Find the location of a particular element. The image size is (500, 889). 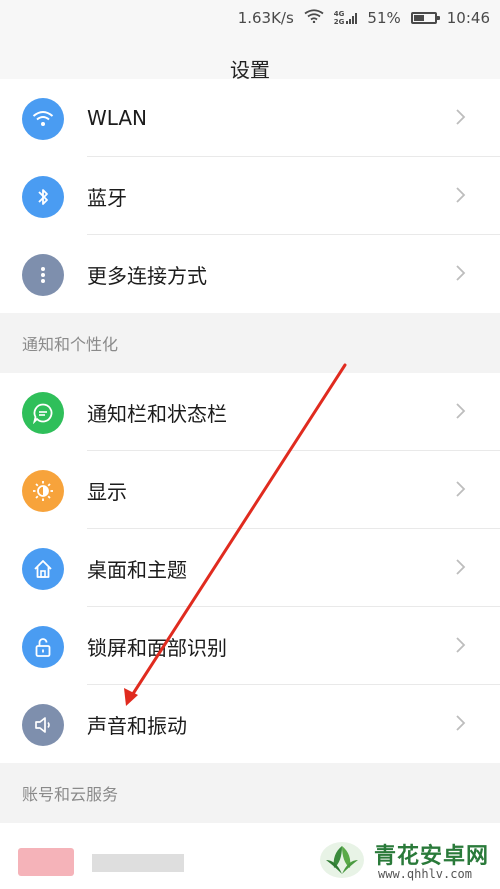

settings-item-label: 更多连接方式 is located at coordinates (147, 275).